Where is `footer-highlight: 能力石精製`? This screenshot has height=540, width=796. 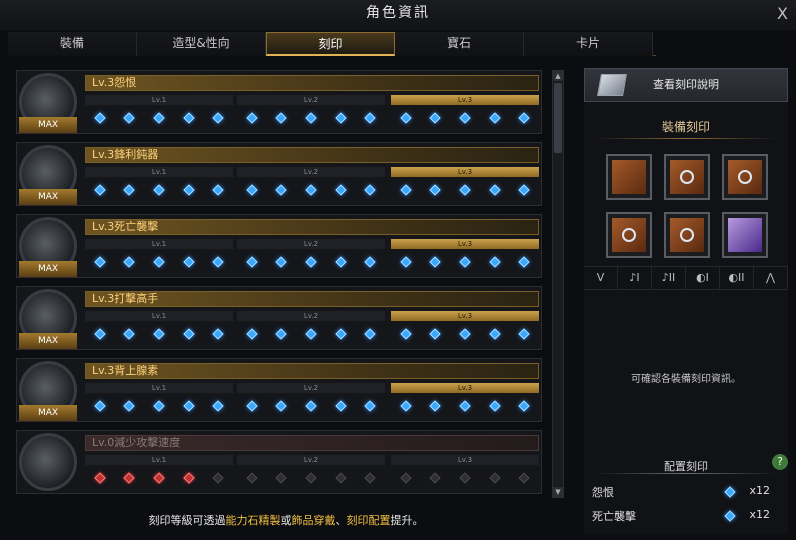
footer-highlight: 能力石精製 is located at coordinates (253, 520).